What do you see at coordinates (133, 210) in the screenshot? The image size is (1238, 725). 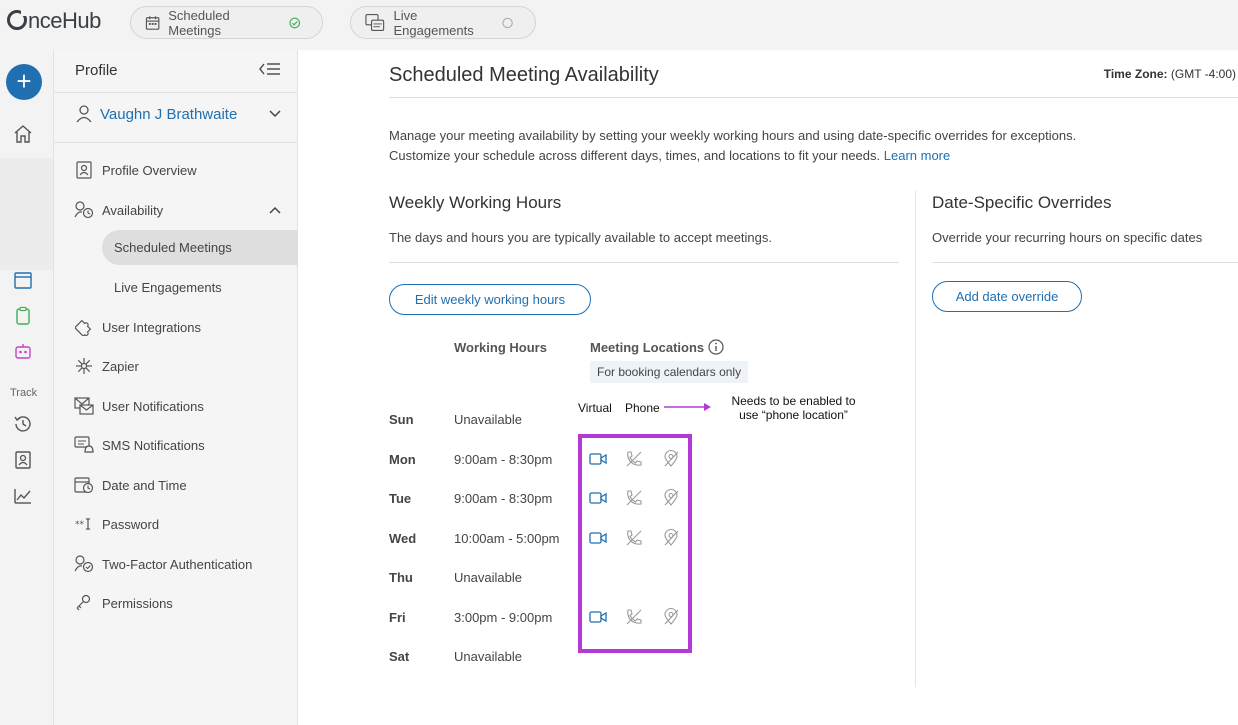 I see `sidebar-item-label: Availability` at bounding box center [133, 210].